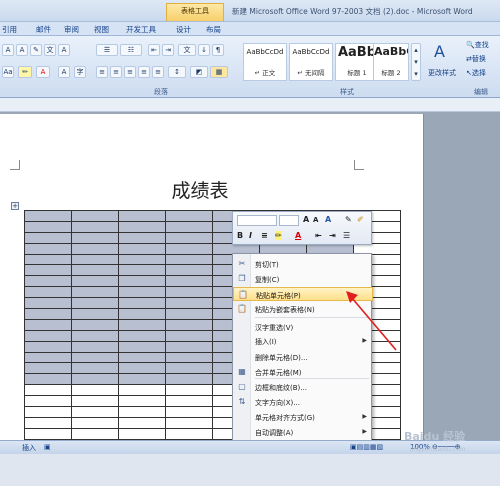 The height and width of the screenshot is (486, 500). Describe the element at coordinates (303, 264) in the screenshot. I see `menu-item: ✂ 剪切(T)` at that location.